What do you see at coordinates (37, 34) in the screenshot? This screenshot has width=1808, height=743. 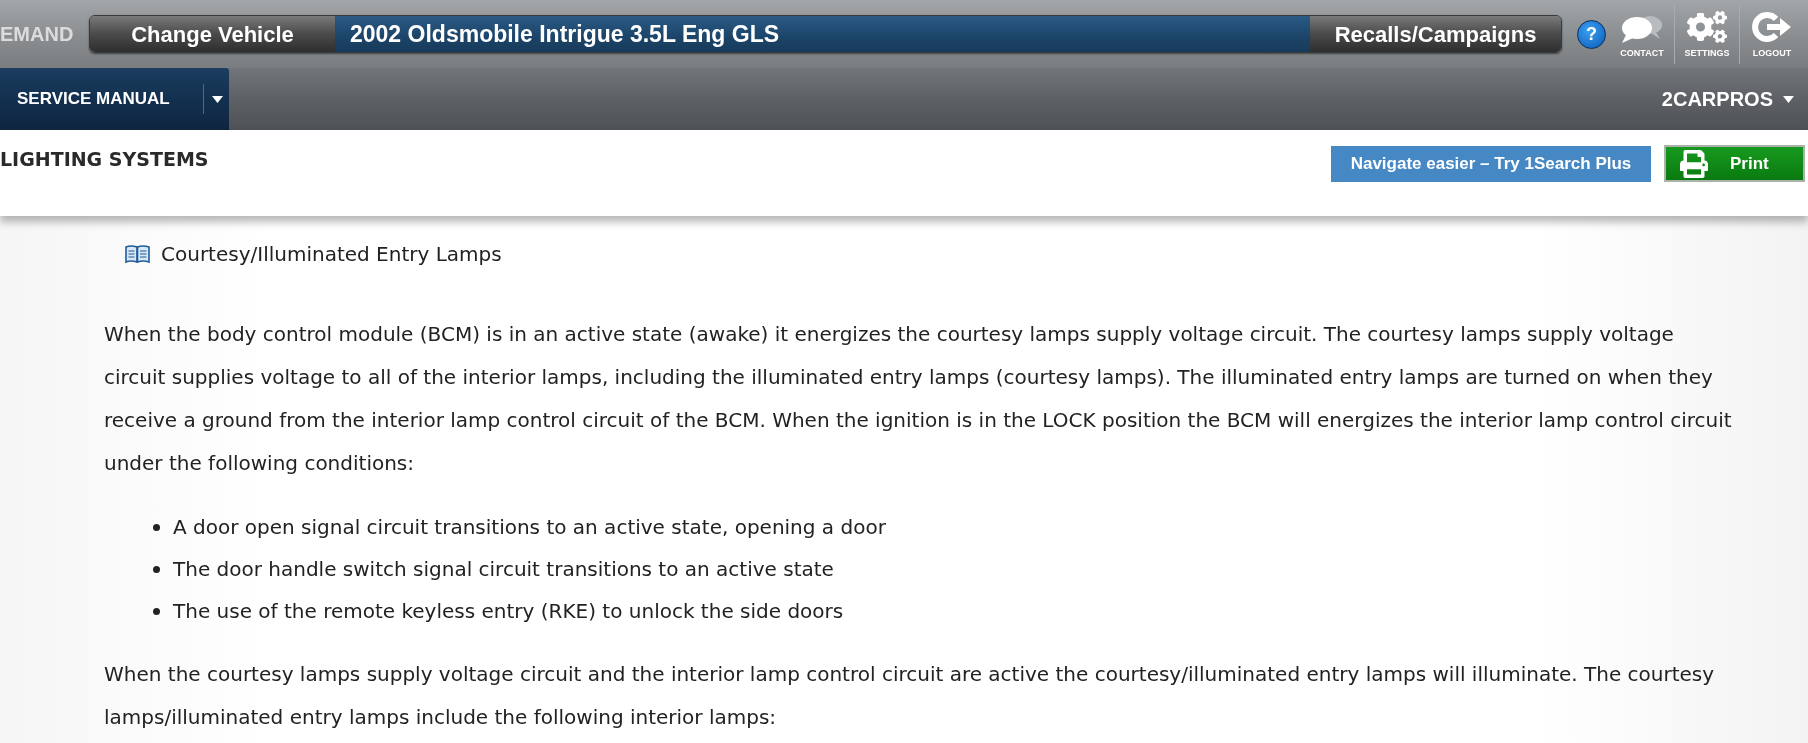 I see `brand-text: EMAND` at bounding box center [37, 34].